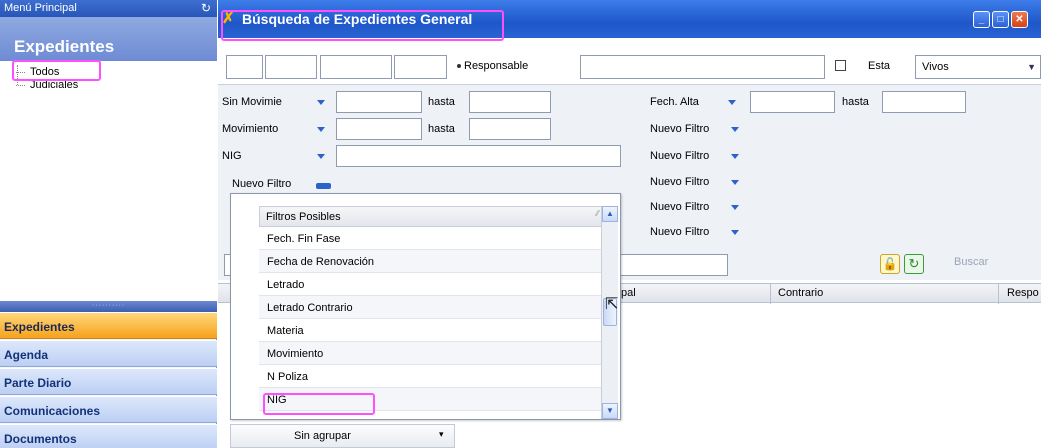 This screenshot has width=1041, height=448. What do you see at coordinates (322, 436) in the screenshot?
I see `group-by-value: Sin agrupar` at bounding box center [322, 436].